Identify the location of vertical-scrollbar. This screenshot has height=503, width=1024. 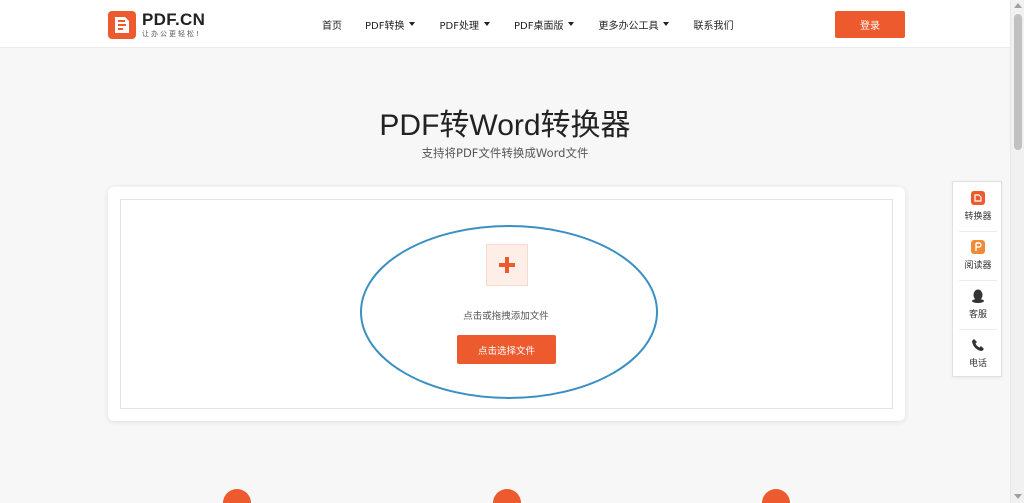
(1017, 251).